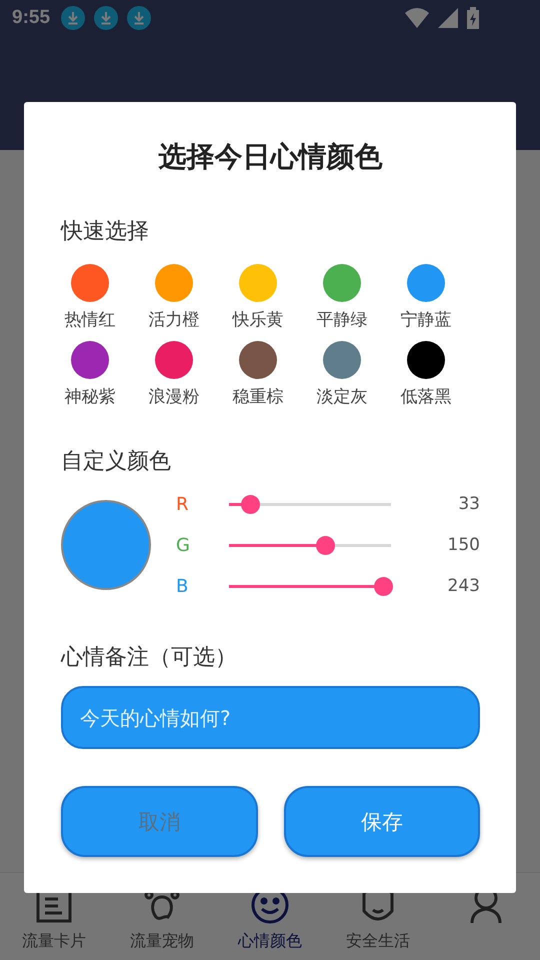 This screenshot has width=540, height=960. What do you see at coordinates (270, 916) in the screenshot?
I see `nav-tab: 心情颜色` at bounding box center [270, 916].